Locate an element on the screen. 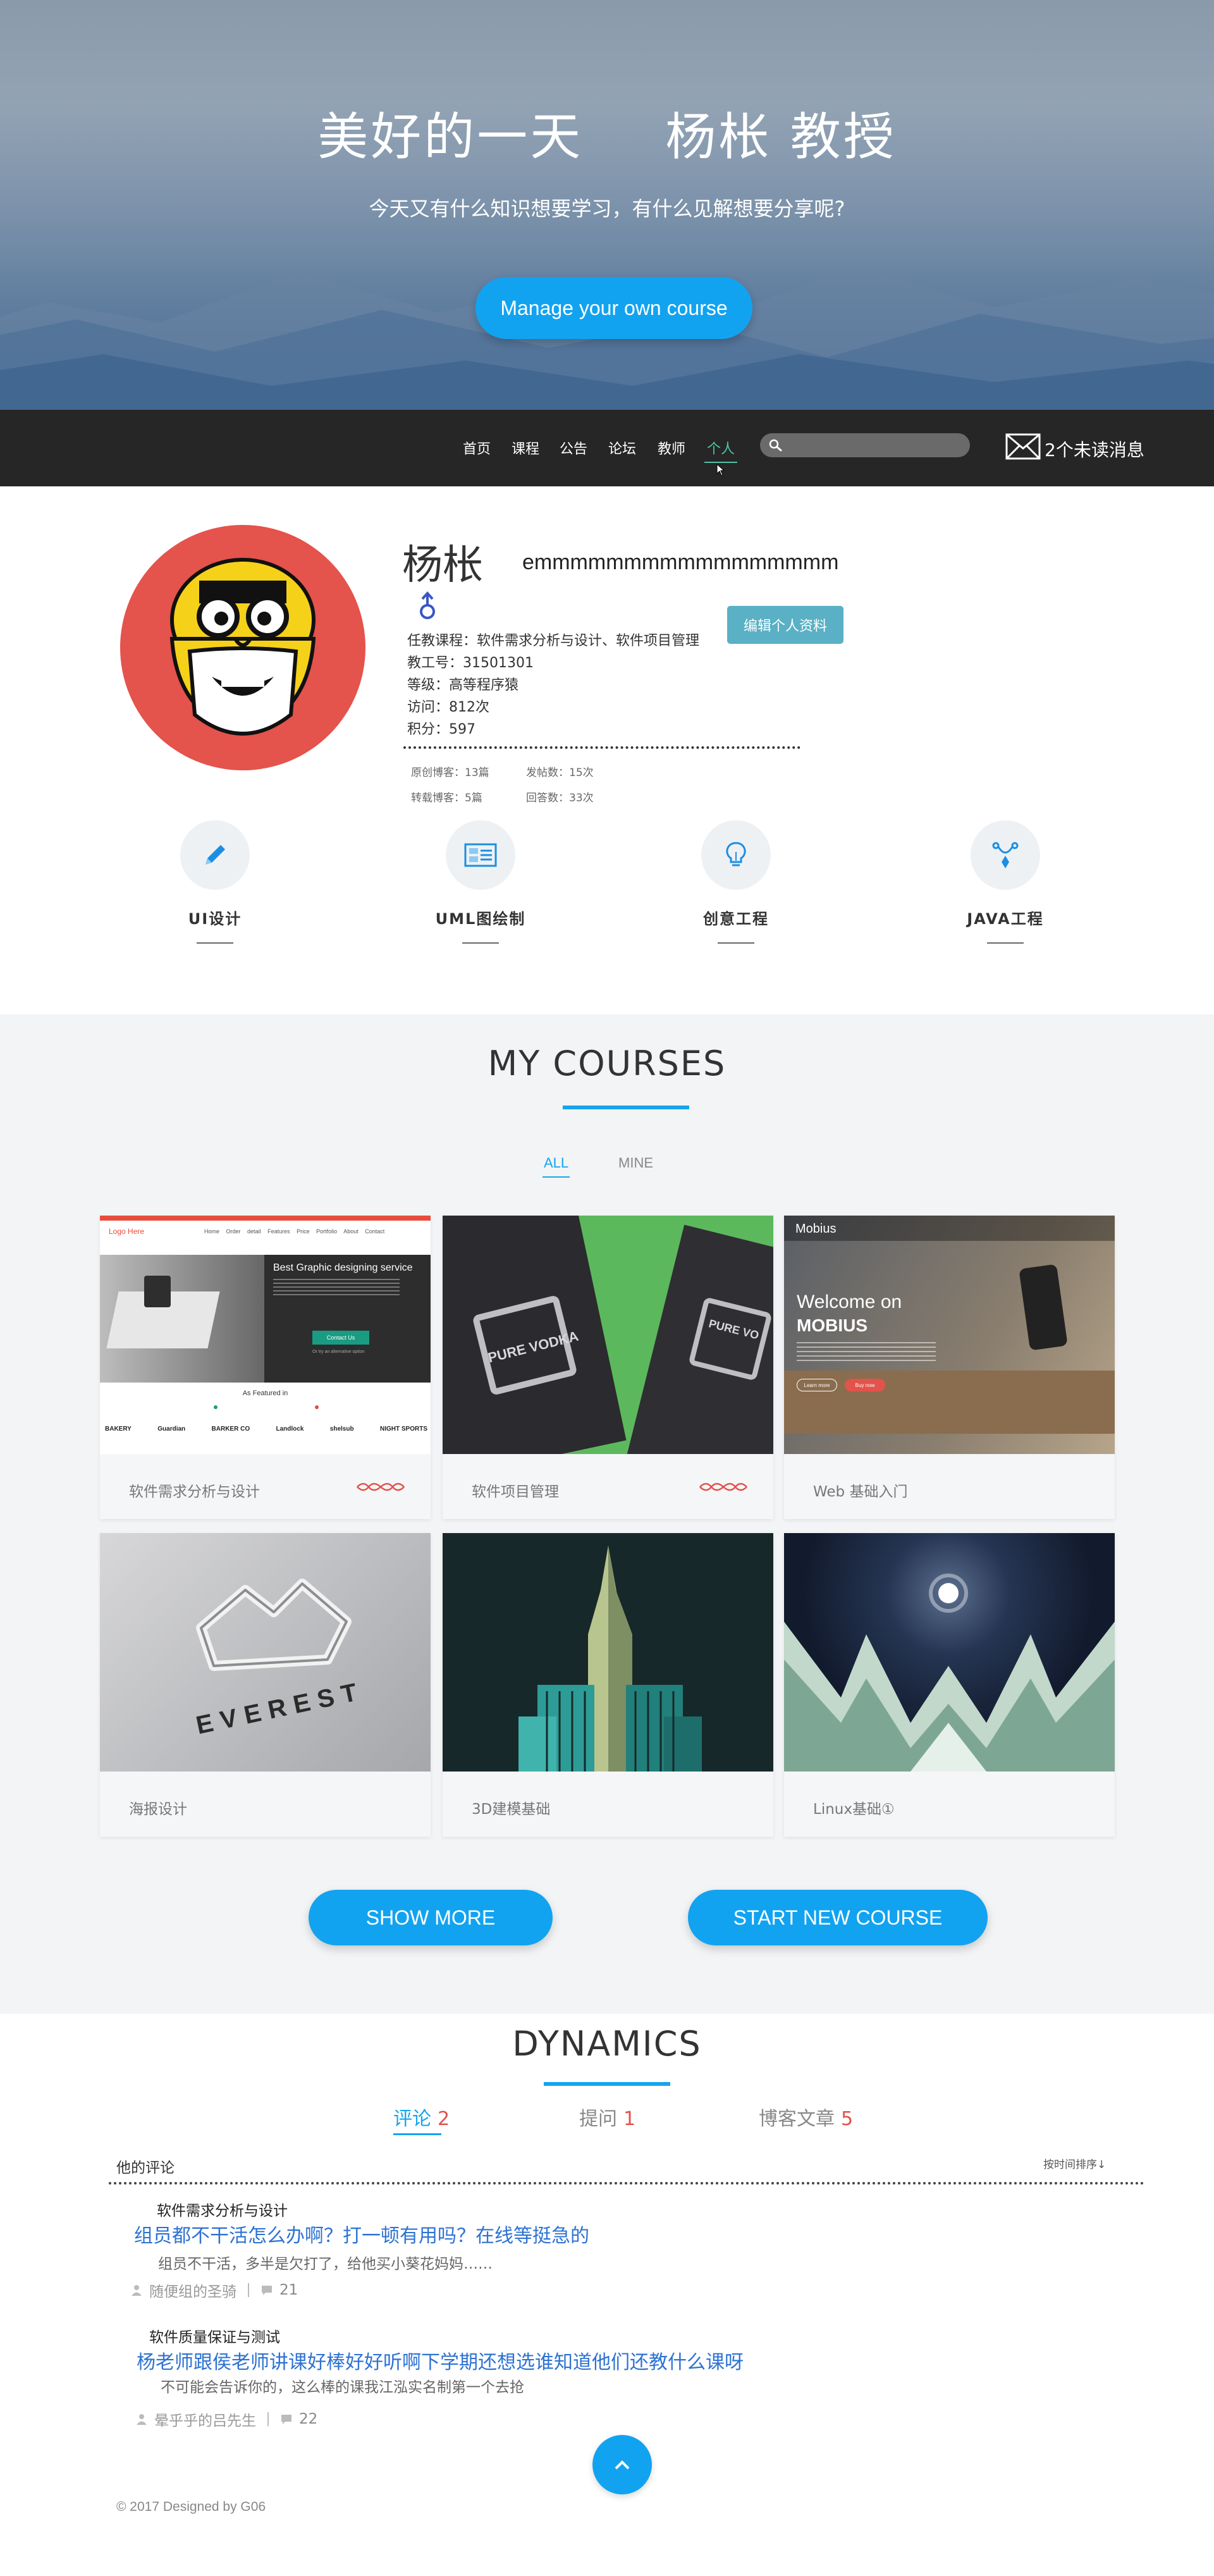 This screenshot has width=1214, height=2576. nav-item-personal: 个人 is located at coordinates (721, 451).